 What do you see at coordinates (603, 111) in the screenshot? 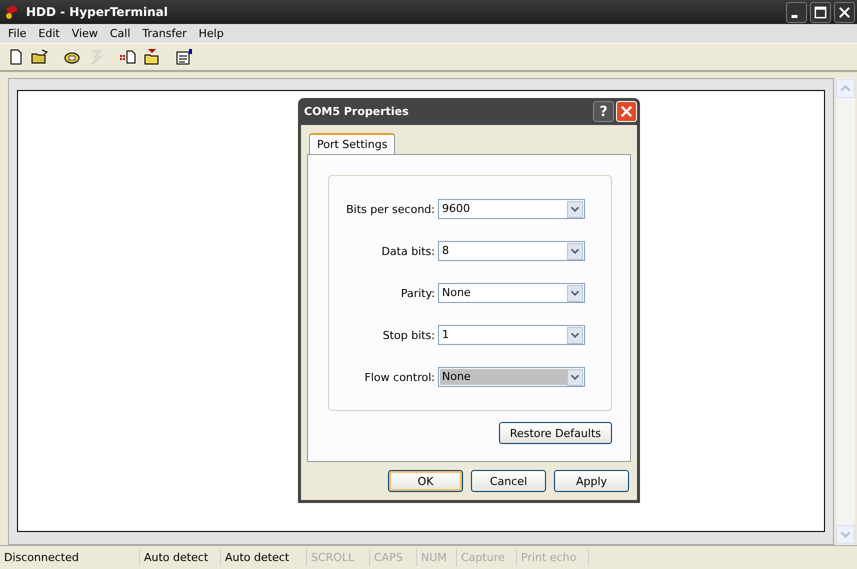
I see `help-button: ?` at bounding box center [603, 111].